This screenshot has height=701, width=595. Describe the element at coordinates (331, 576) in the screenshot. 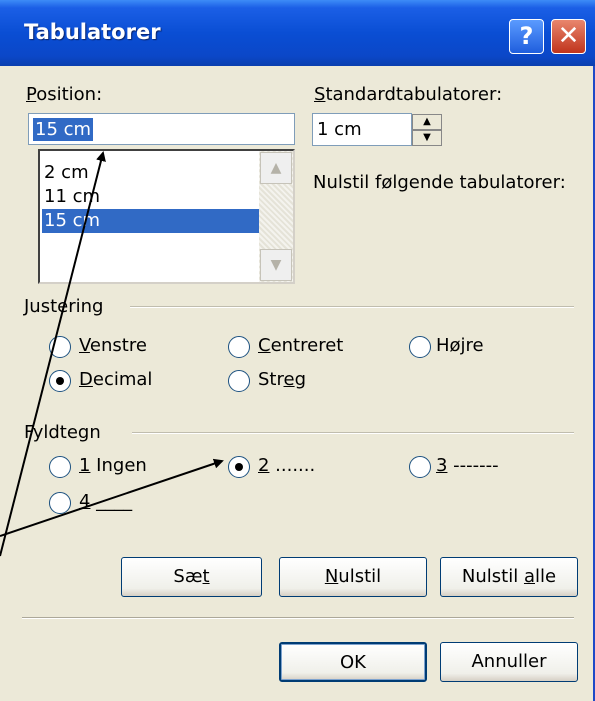

I see `reset-button-hotkey: N` at that location.